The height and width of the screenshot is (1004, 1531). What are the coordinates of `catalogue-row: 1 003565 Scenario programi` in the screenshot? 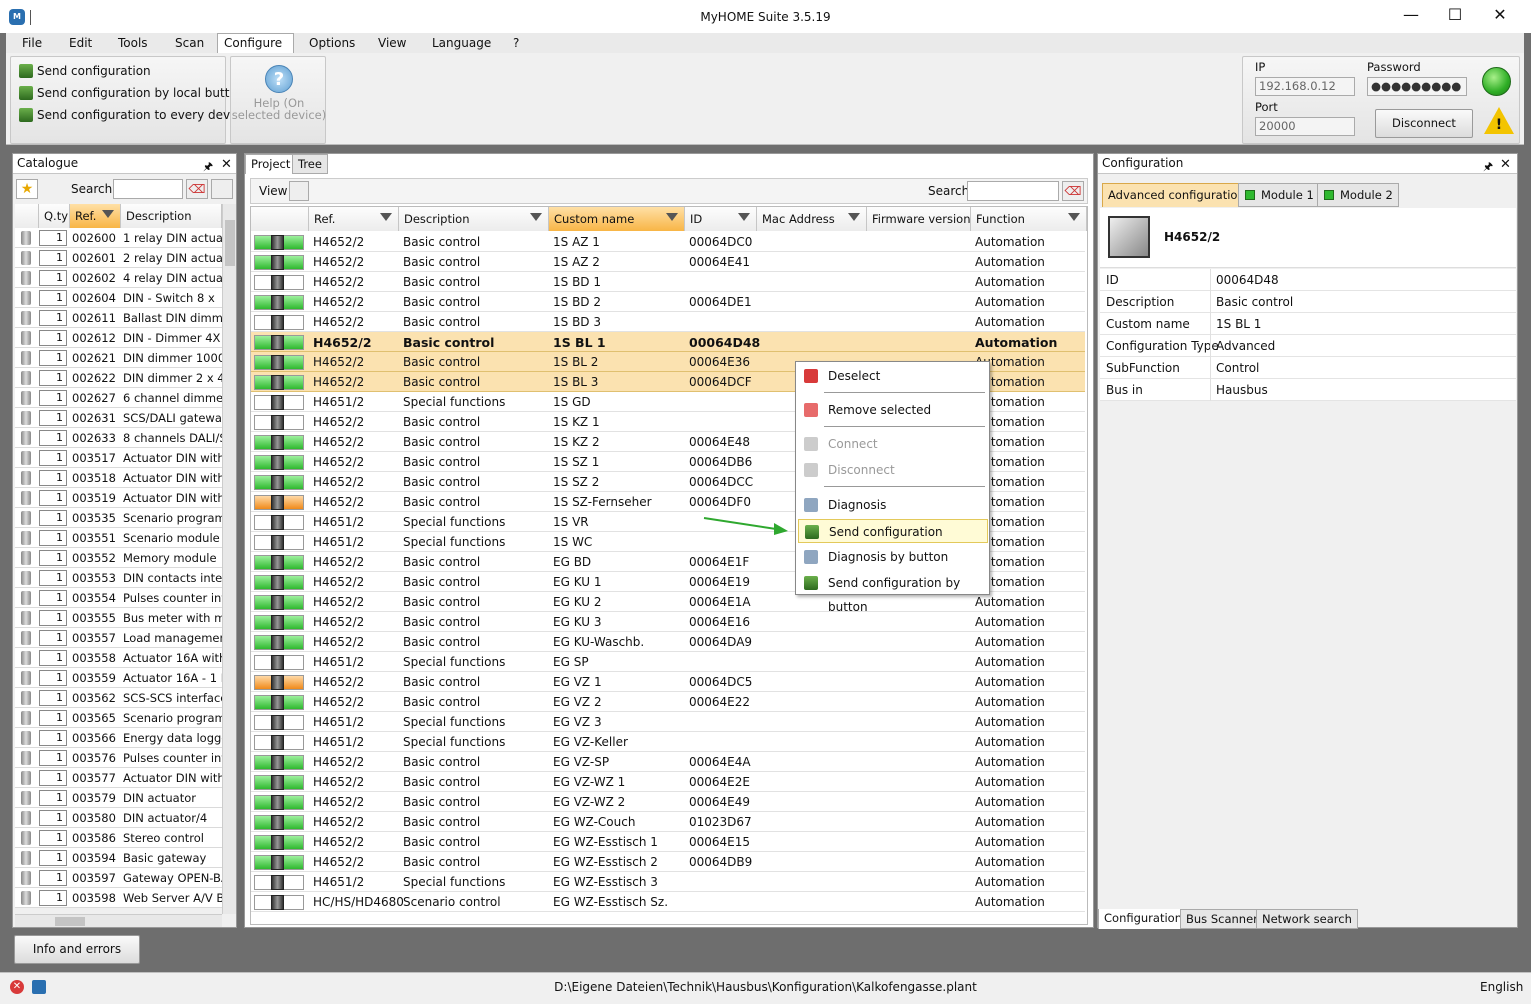 It's located at (118, 718).